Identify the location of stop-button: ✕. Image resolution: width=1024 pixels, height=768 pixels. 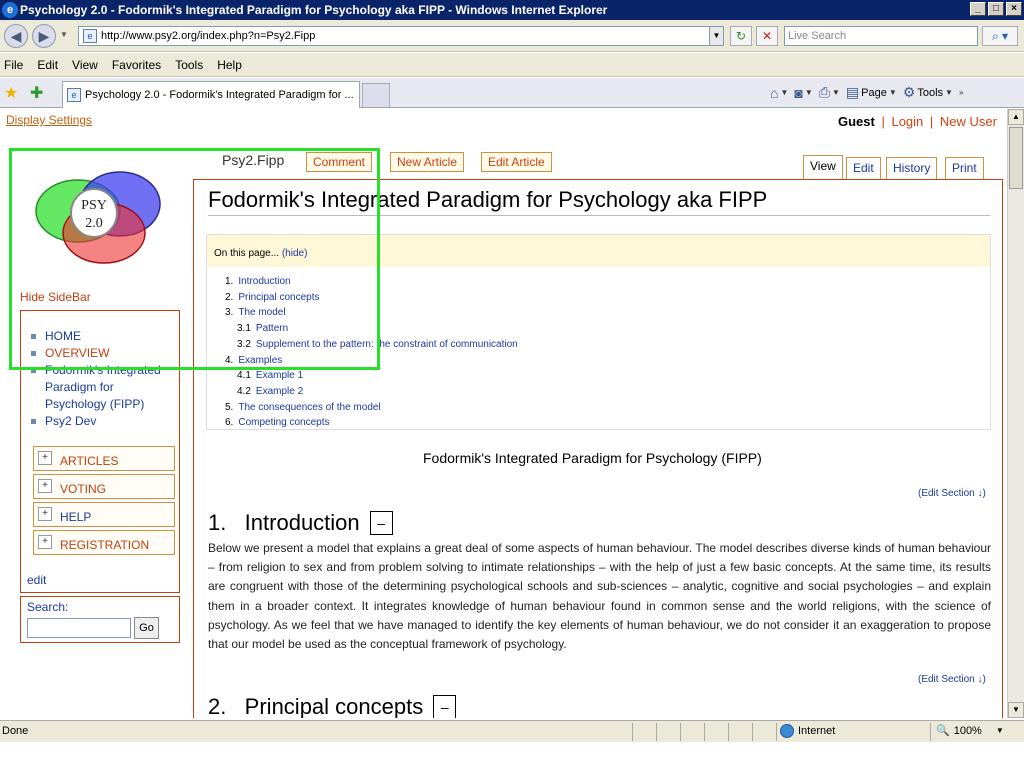
(767, 36).